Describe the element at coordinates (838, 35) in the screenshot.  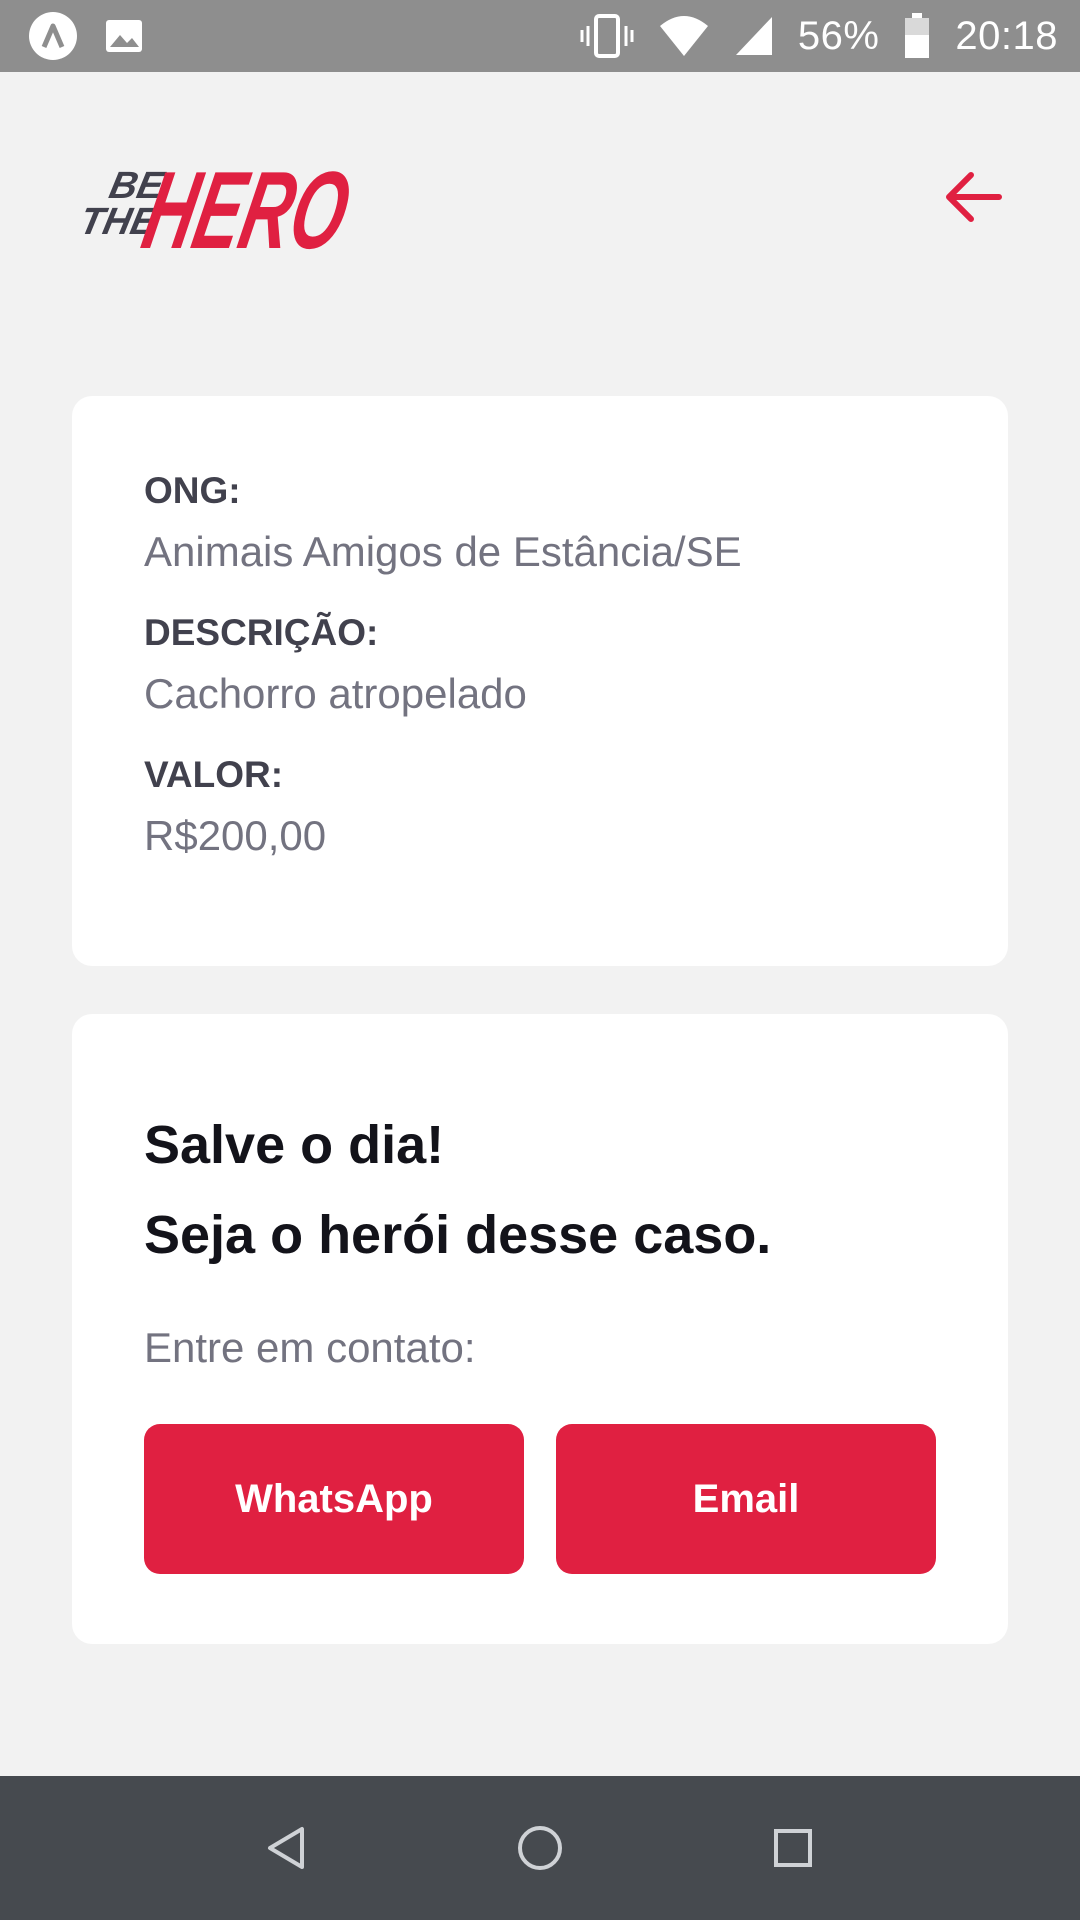
I see `battery-percent: 56%` at that location.